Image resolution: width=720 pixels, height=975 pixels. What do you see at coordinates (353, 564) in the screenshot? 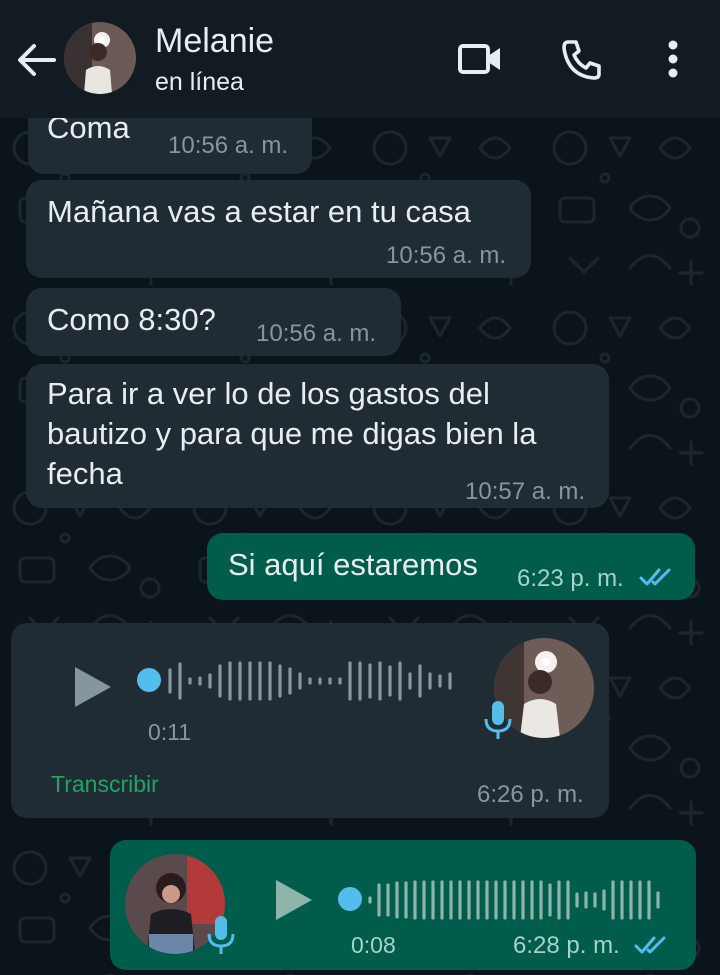
I see `message-text: Si aquí estaremos` at bounding box center [353, 564].